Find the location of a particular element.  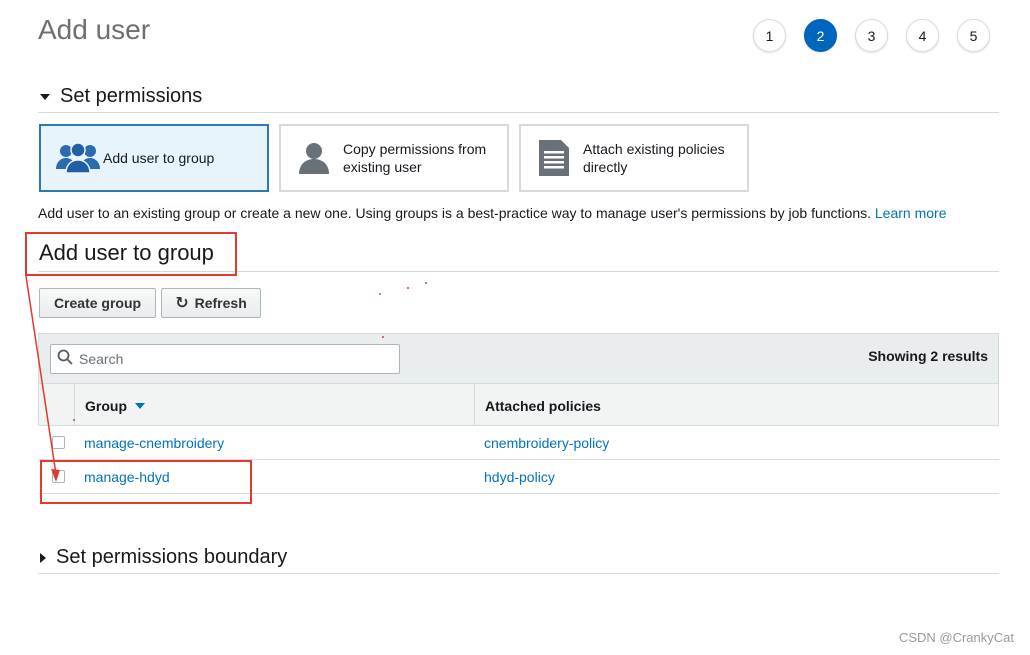

annotation-arrow is located at coordinates (226, 378).